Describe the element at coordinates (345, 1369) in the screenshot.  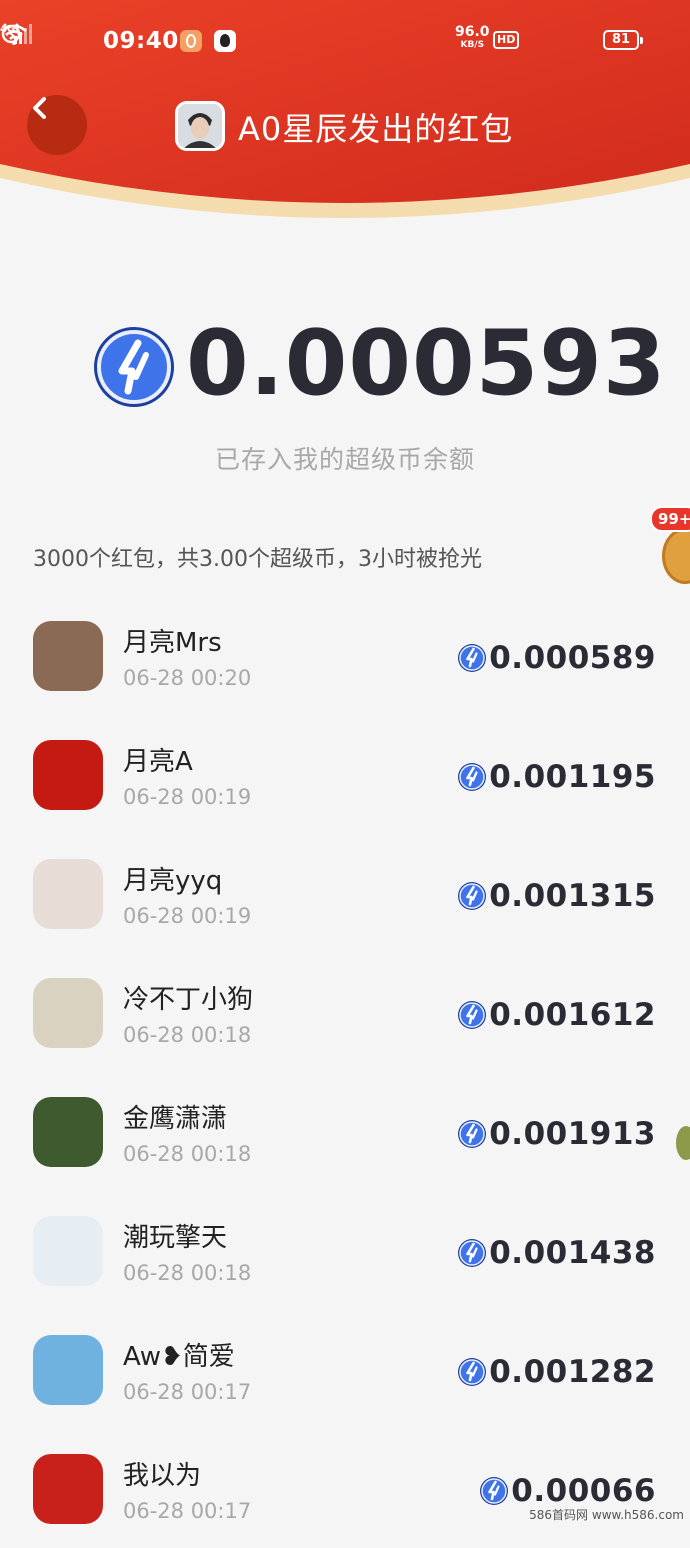
I see `record-row: Aw❥简爱 06-28 00:17 0.001282` at that location.